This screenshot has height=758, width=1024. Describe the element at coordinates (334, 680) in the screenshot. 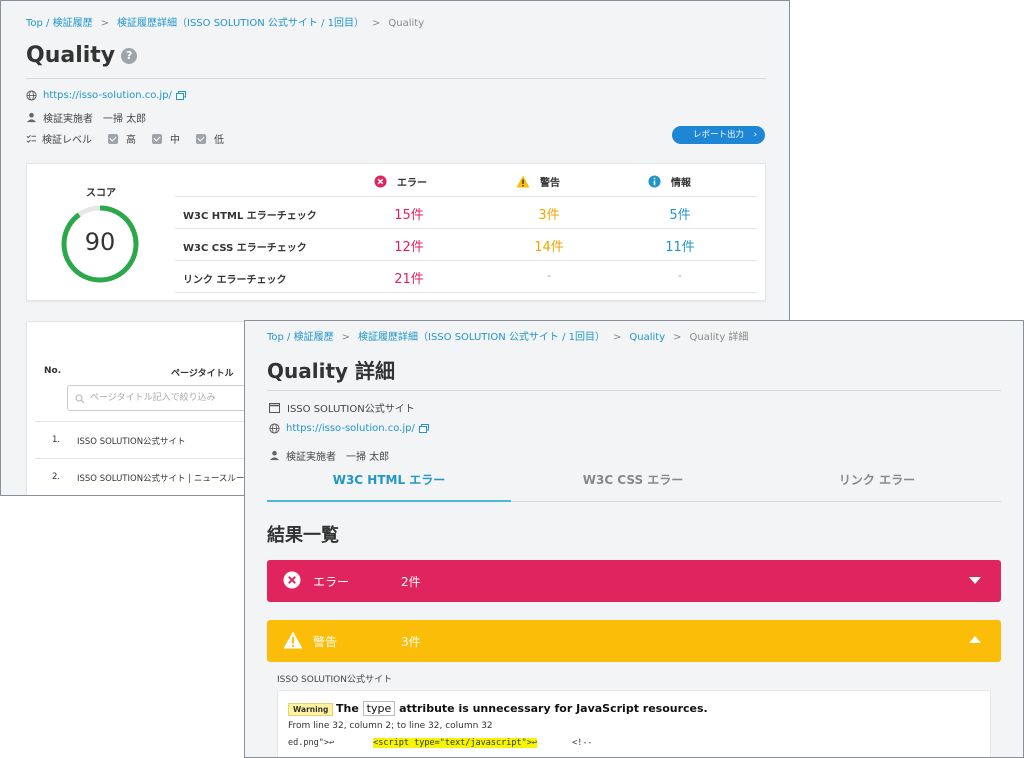

I see `result-site-label: ISSO SOLUTION公式サイト` at that location.